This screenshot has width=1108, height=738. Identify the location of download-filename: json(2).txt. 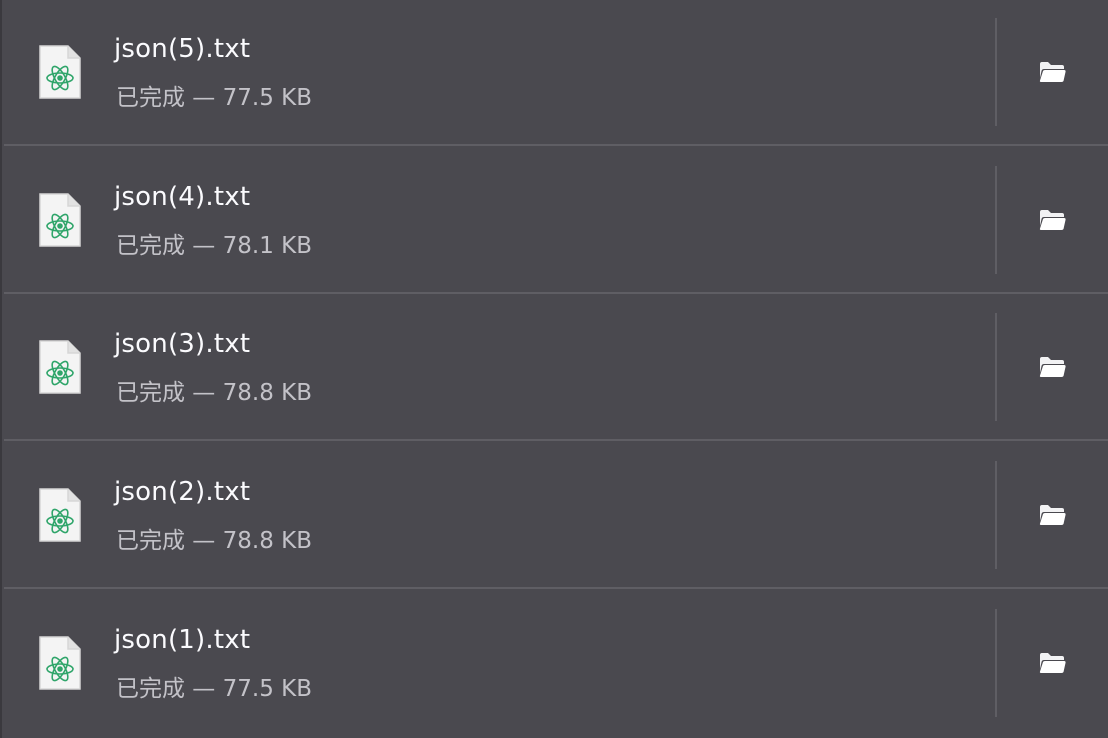
(182, 492).